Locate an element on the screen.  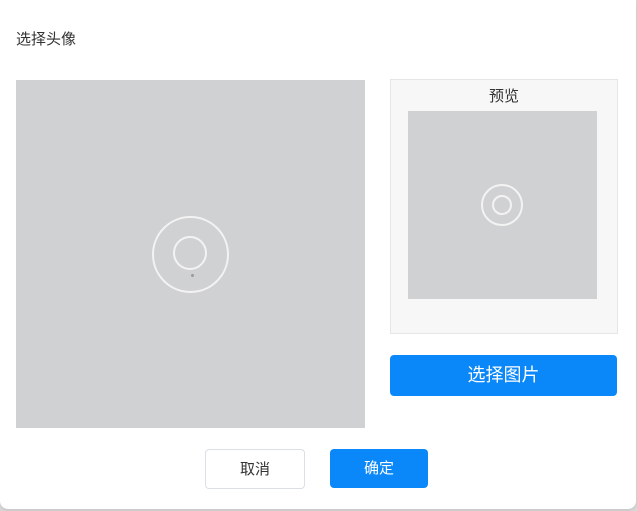
dialog-title: 选择头像 is located at coordinates (46, 39).